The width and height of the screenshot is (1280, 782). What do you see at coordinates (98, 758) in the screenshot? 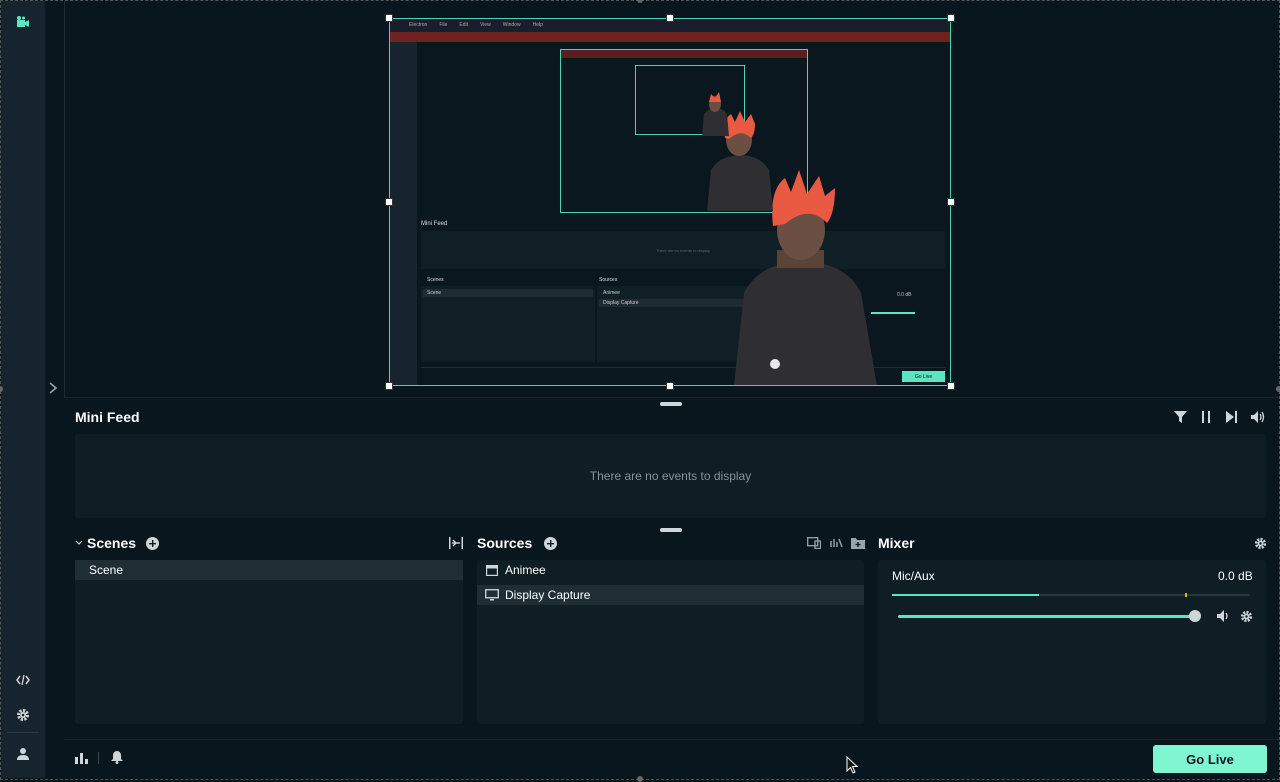
I see `footer-divider` at bounding box center [98, 758].